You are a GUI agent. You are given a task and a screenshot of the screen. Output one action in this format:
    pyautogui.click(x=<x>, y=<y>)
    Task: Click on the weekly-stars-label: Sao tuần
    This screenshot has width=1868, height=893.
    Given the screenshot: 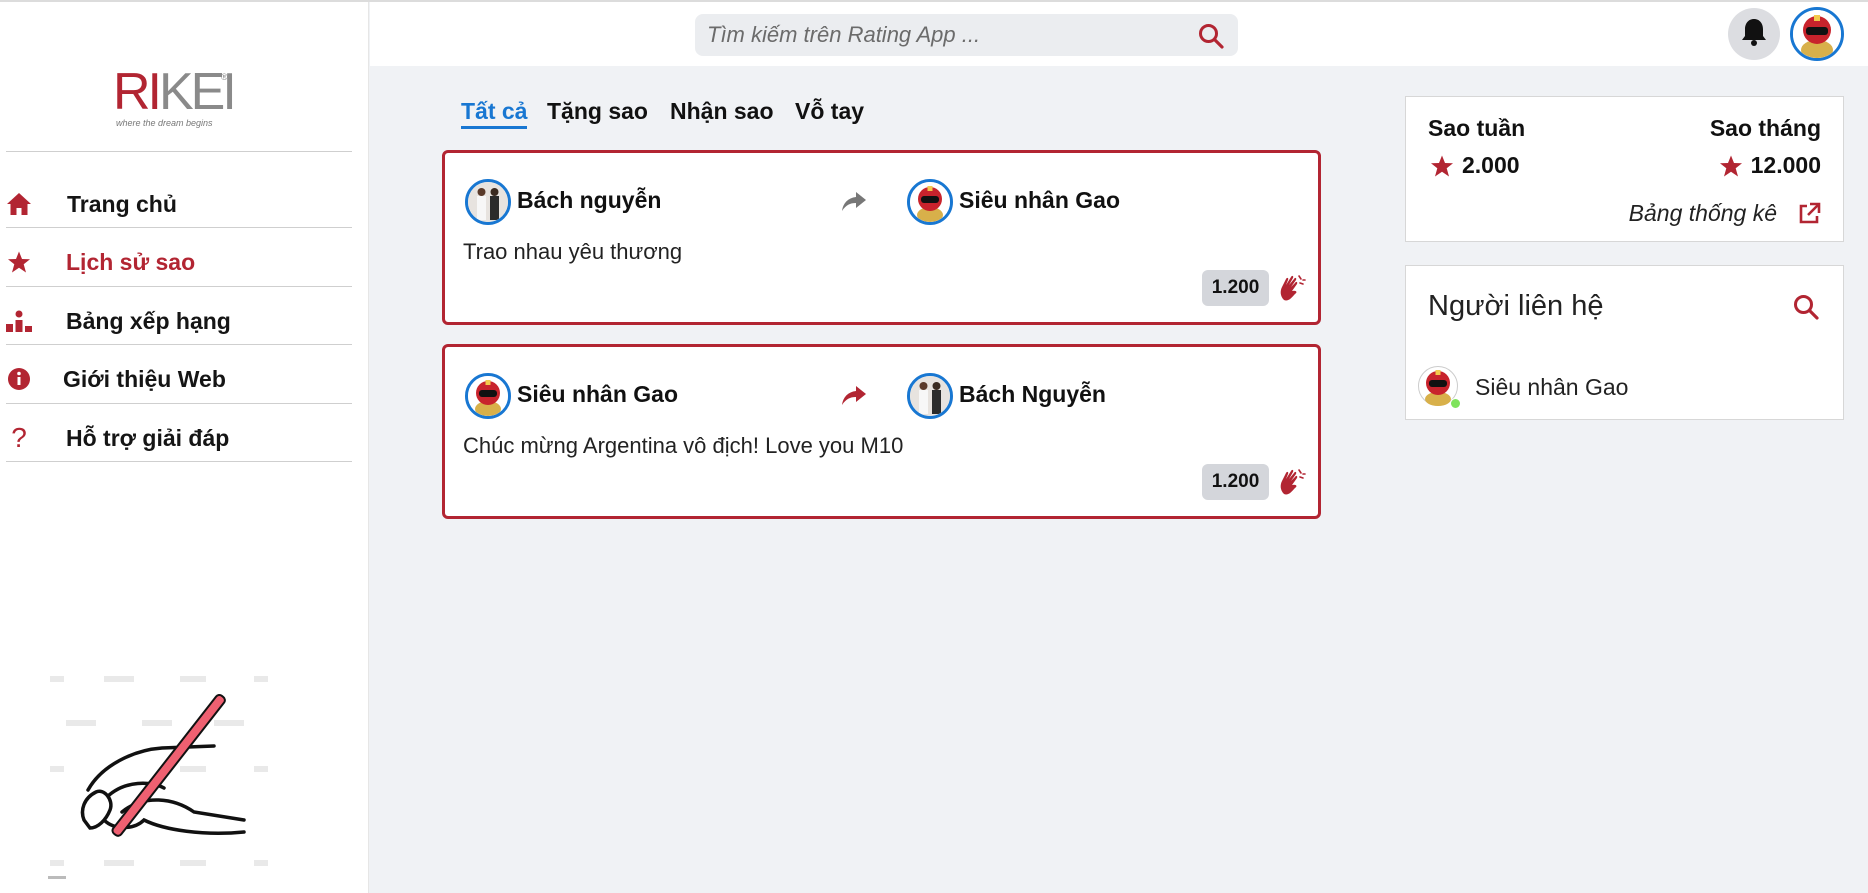 What is the action you would take?
    pyautogui.click(x=1477, y=128)
    